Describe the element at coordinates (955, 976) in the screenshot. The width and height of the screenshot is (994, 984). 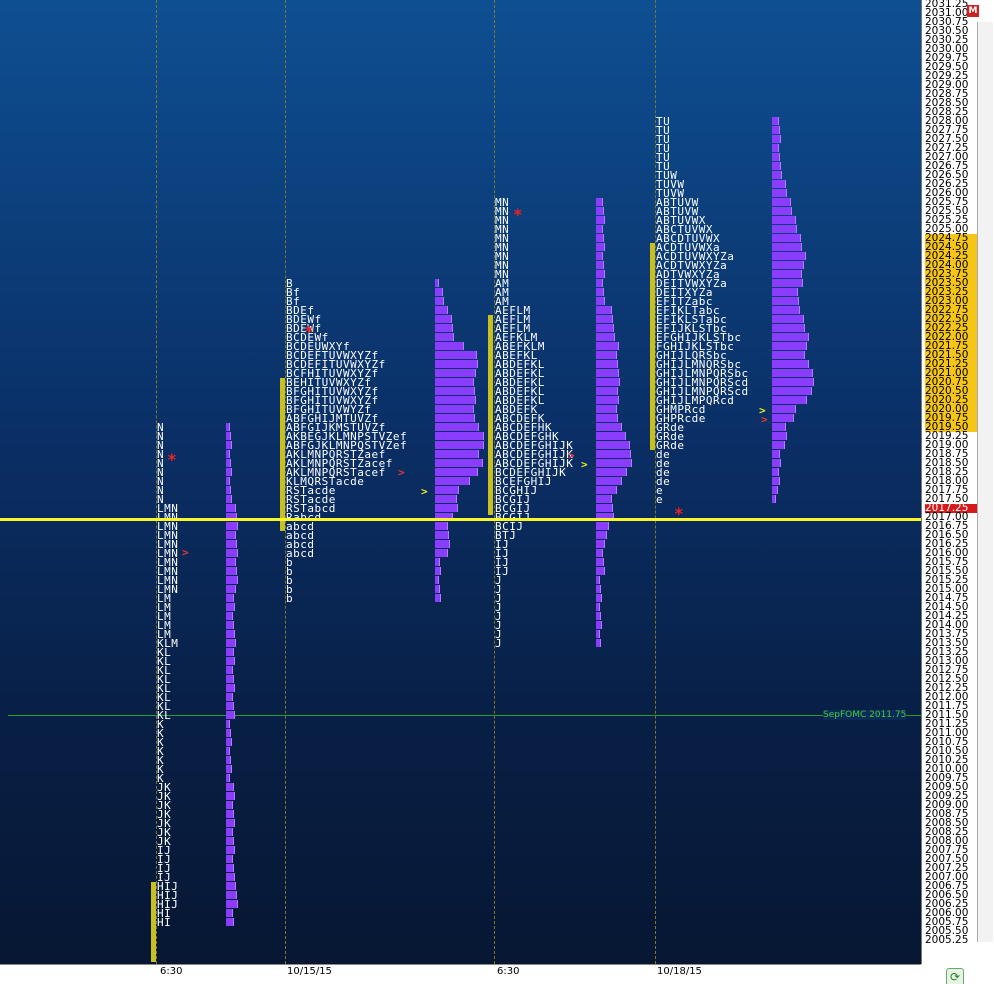
I see `refresh-icon: ⟳` at that location.